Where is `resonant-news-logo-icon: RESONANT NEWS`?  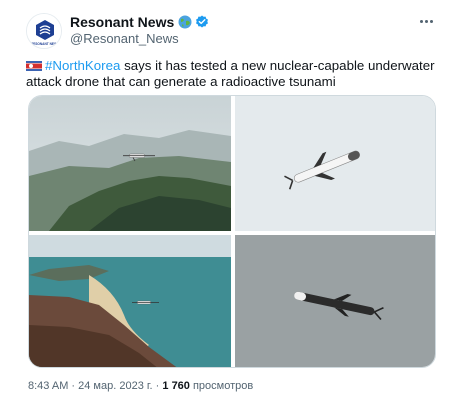 resonant-news-logo-icon: RESONANT NEWS is located at coordinates (44, 31).